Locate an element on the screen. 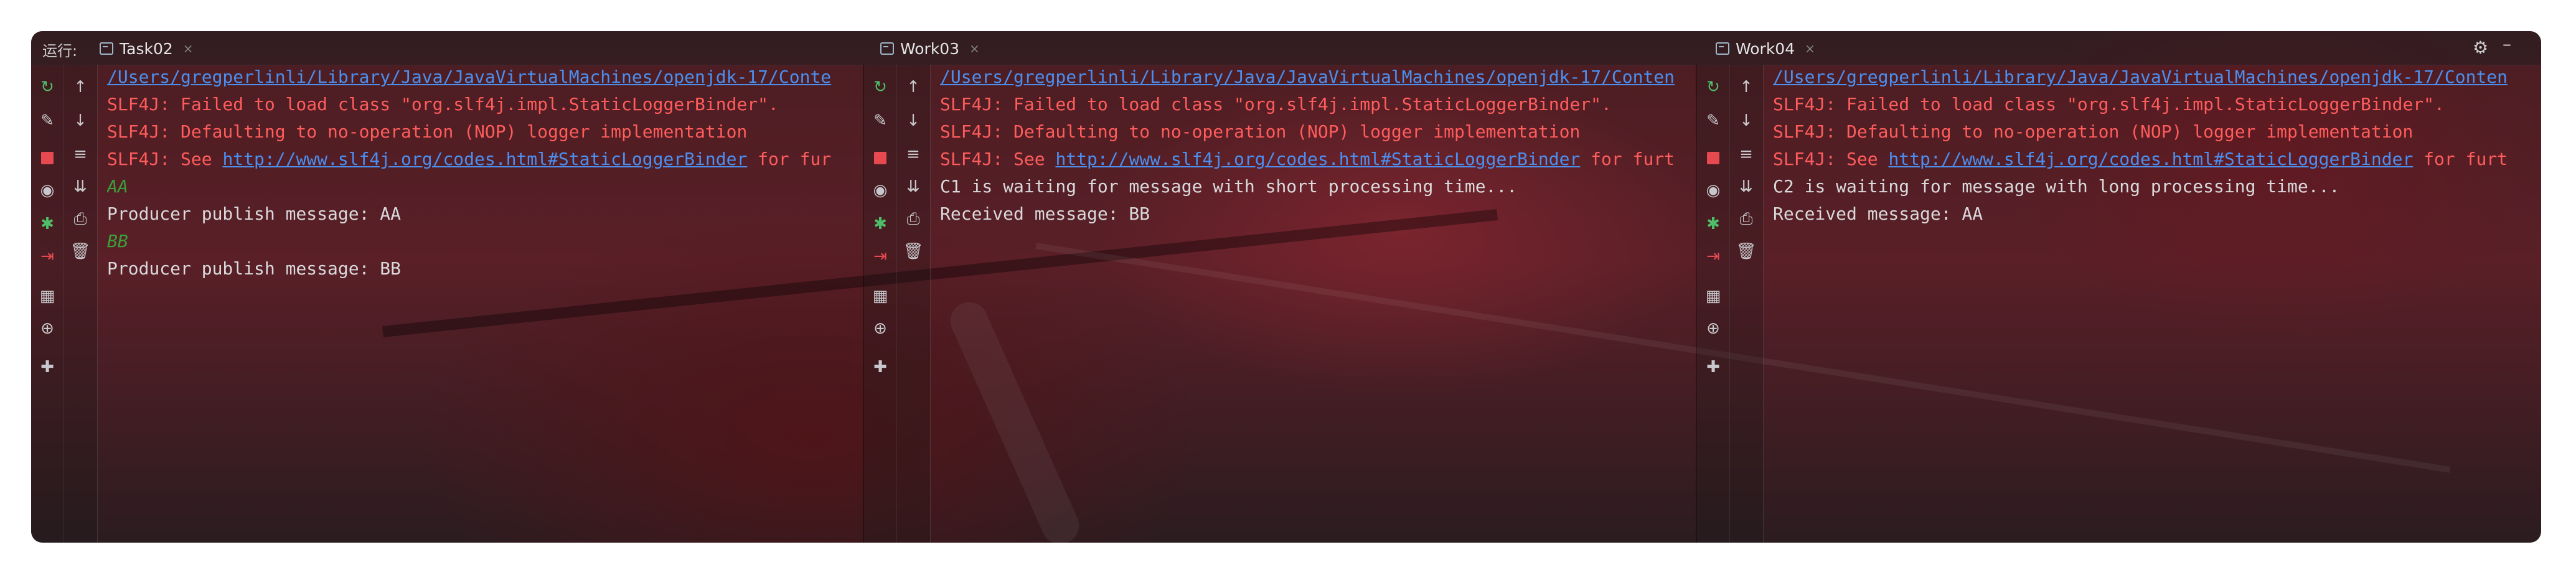 Image resolution: width=2576 pixels, height=575 pixels. run-tab-bar: 运行: Task02 × Work03 × Work04 × ⚙ – is located at coordinates (1286, 48).